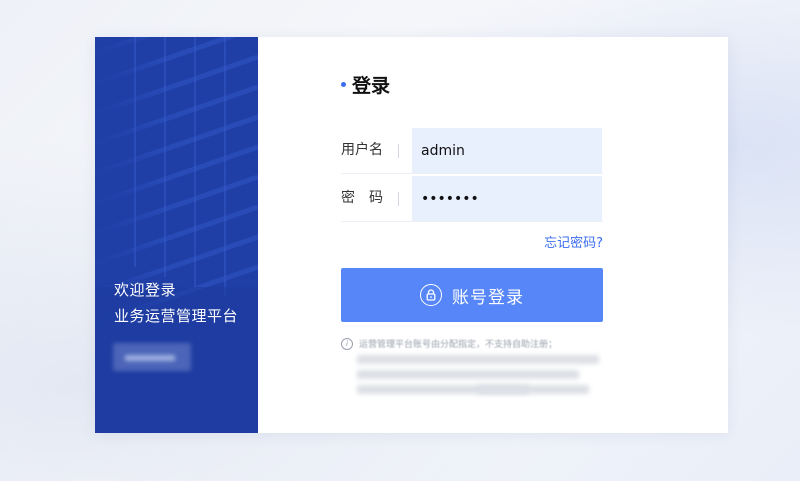 The height and width of the screenshot is (481, 800). I want to click on username-label: 用户名, so click(362, 150).